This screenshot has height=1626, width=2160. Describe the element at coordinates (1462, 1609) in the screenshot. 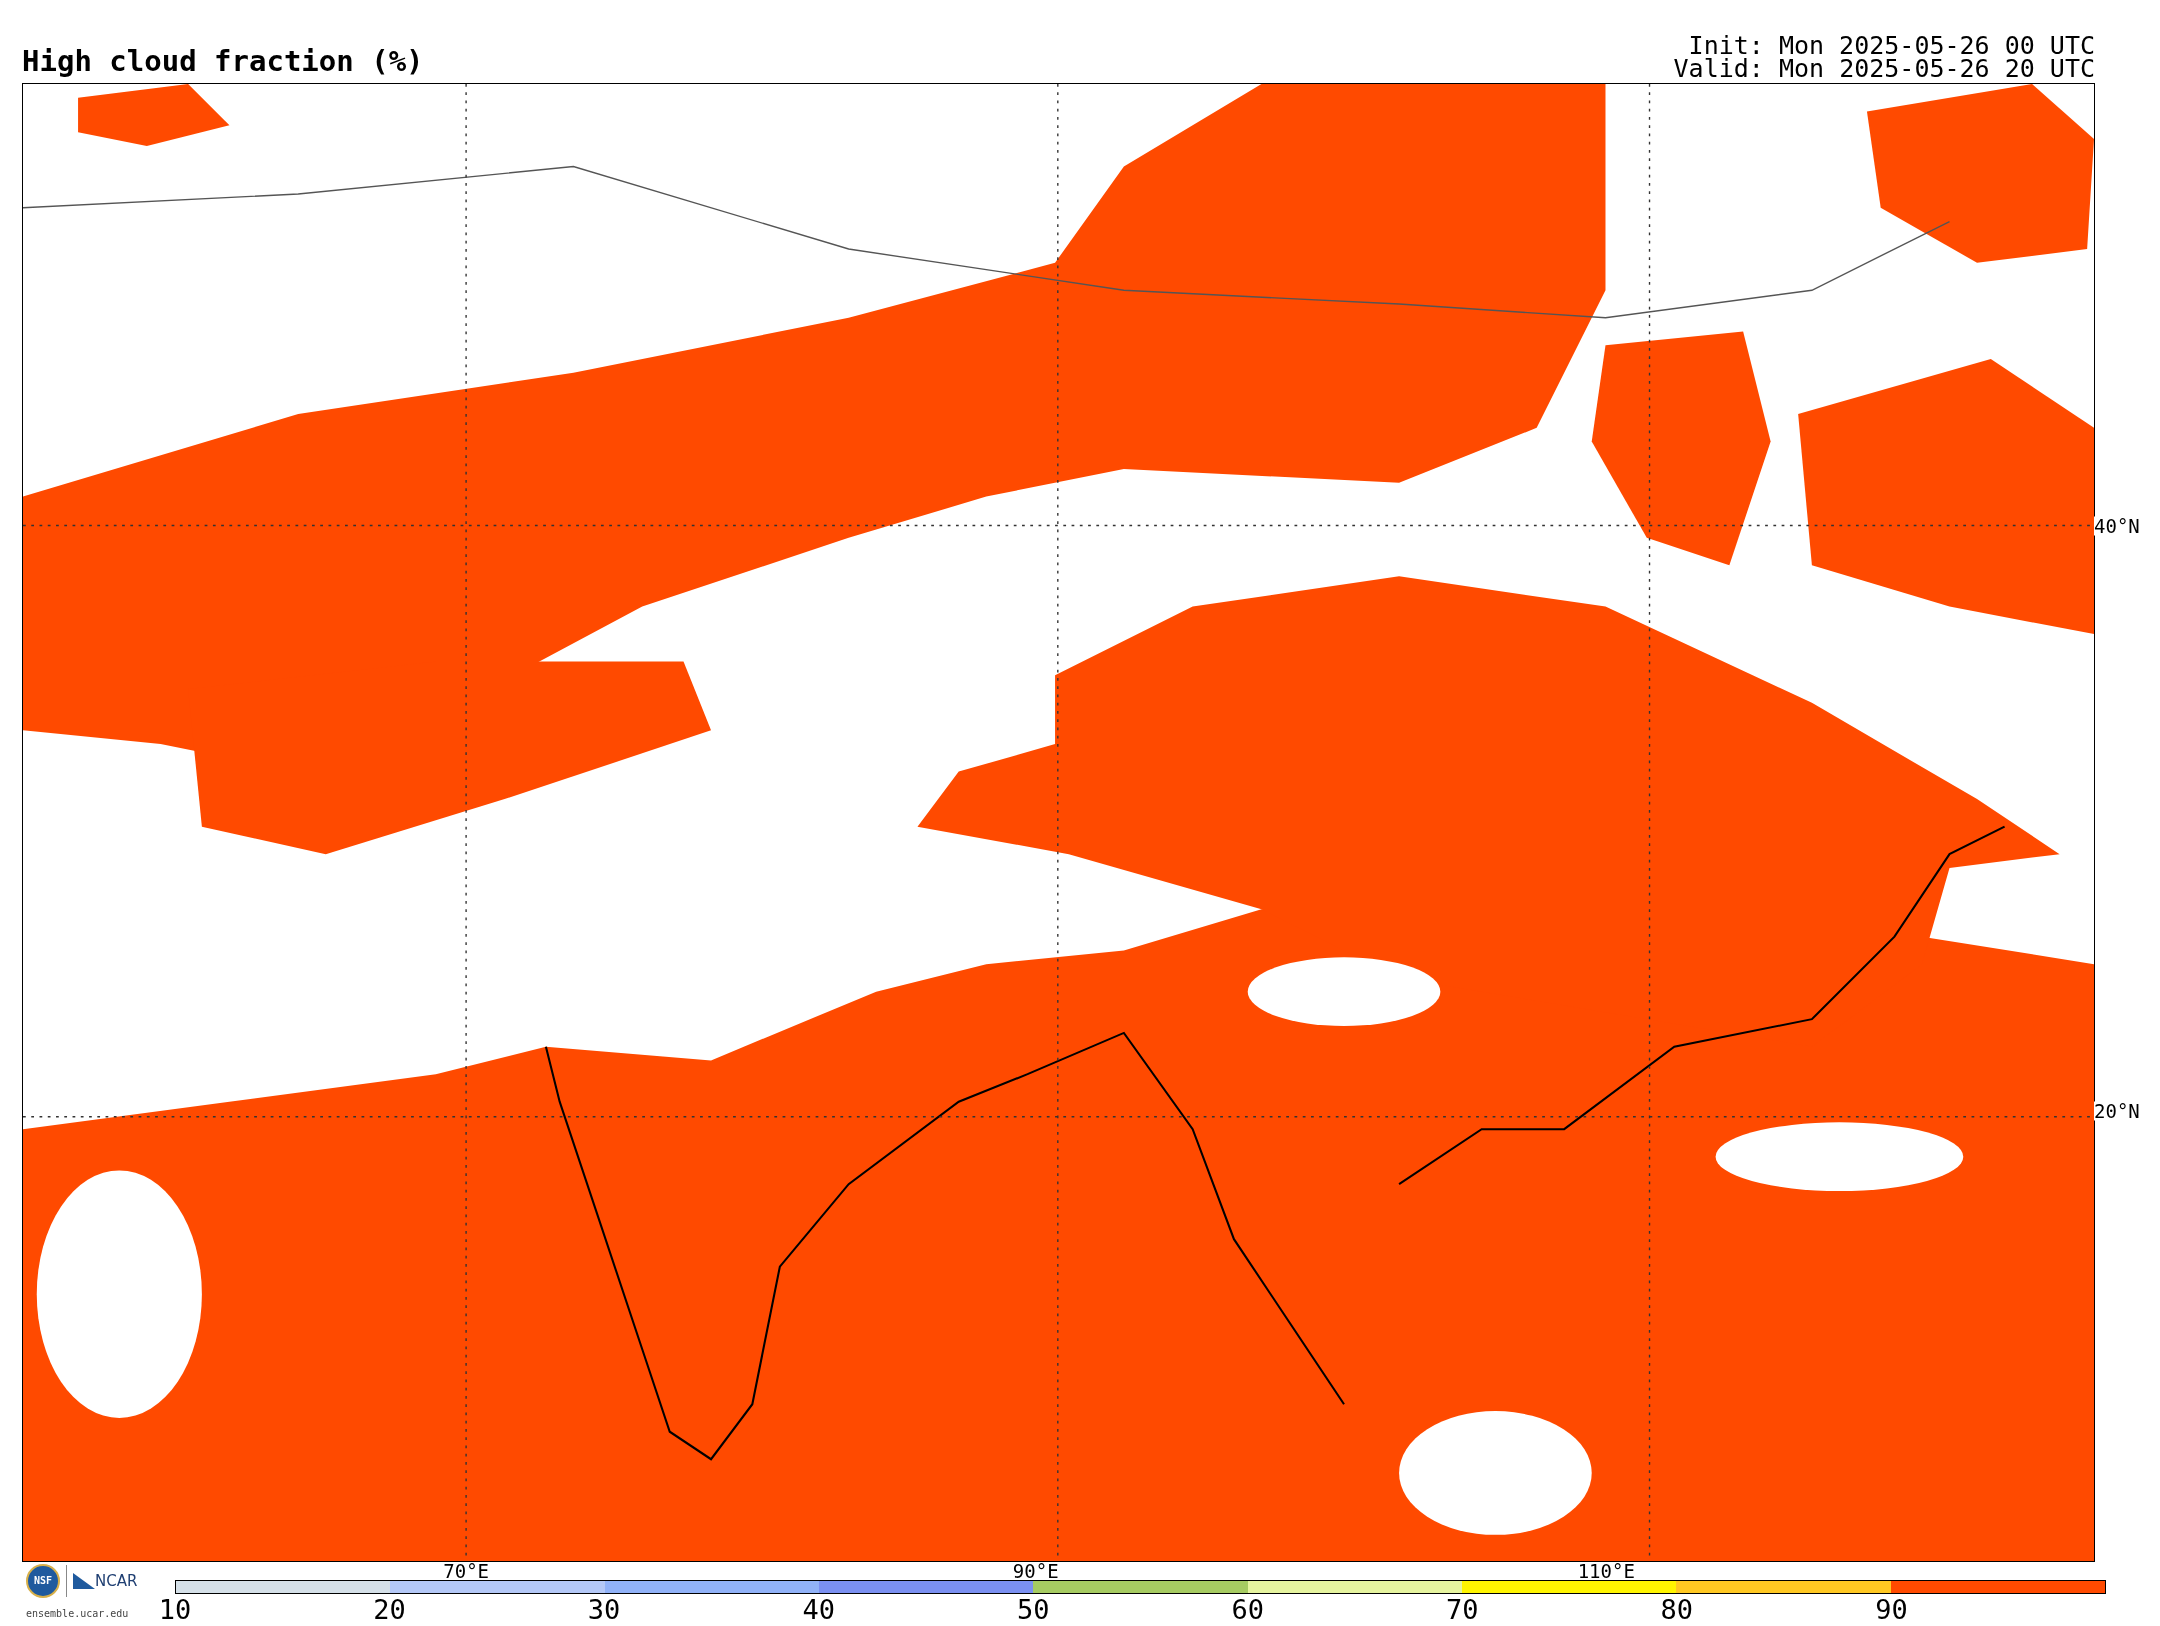

I see `colorbar-tick-label: 70` at that location.